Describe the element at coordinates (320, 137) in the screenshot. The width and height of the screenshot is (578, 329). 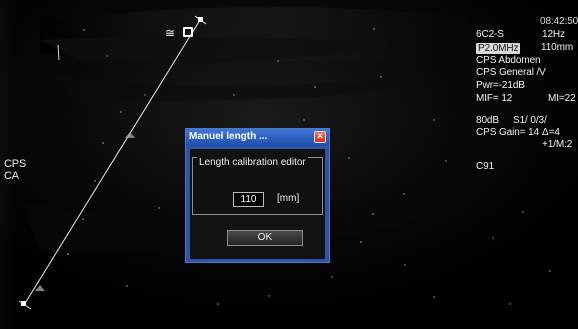
I see `close-icon: ×` at that location.